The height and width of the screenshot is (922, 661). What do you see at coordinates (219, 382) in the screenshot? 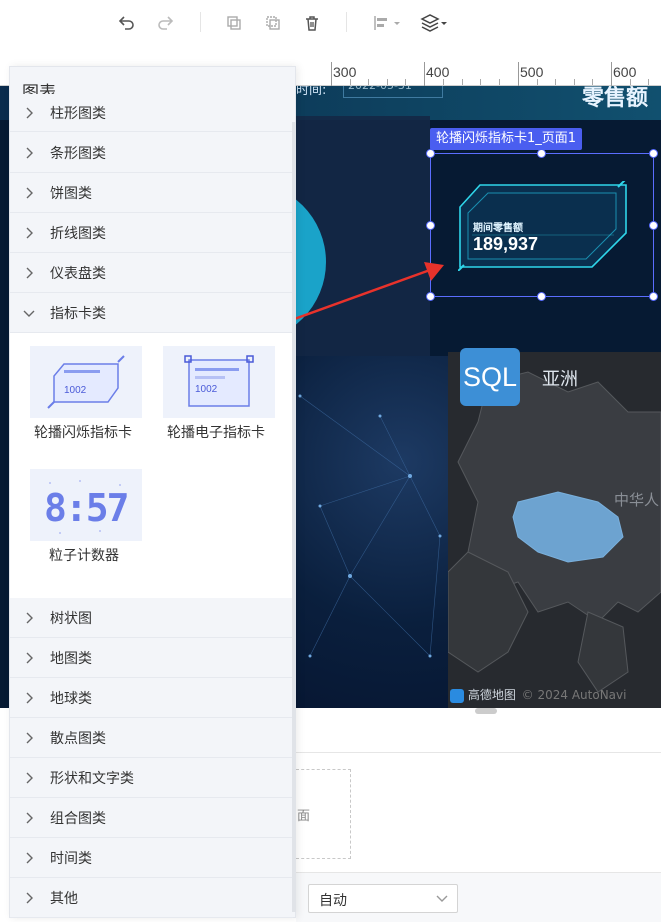
I see `thumb-carousel-digital-kpi: 1002` at bounding box center [219, 382].